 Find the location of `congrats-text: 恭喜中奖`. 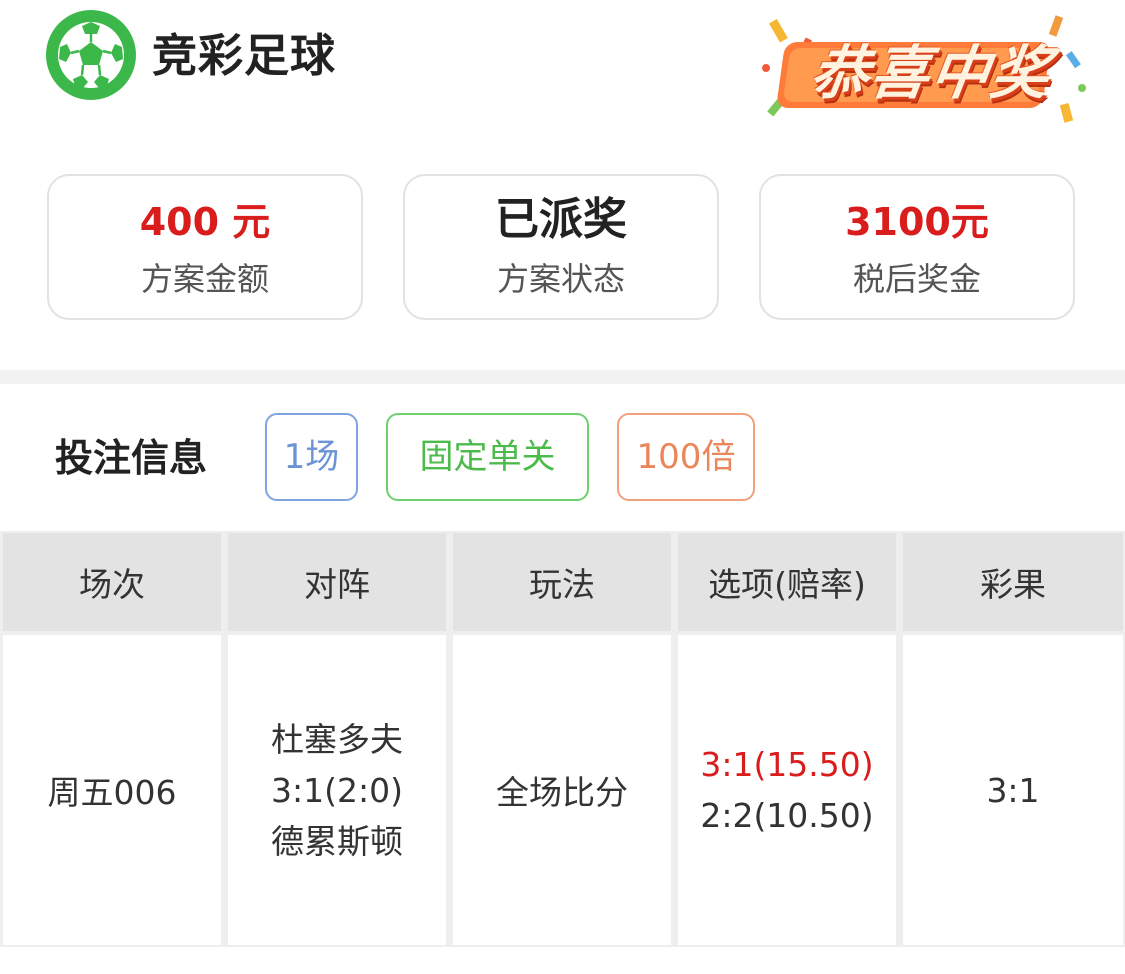

congrats-text: 恭喜中奖 is located at coordinates (931, 73).